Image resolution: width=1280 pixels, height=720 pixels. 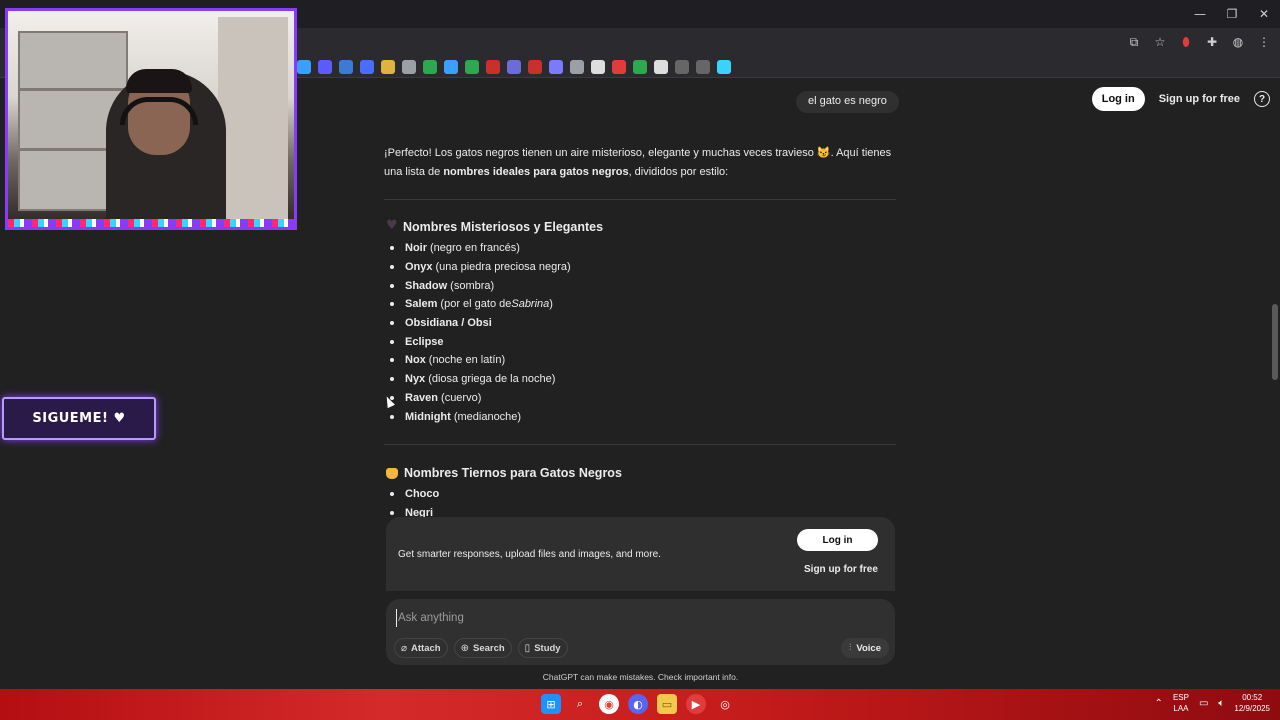 I want to click on study-label: Study, so click(x=547, y=648).